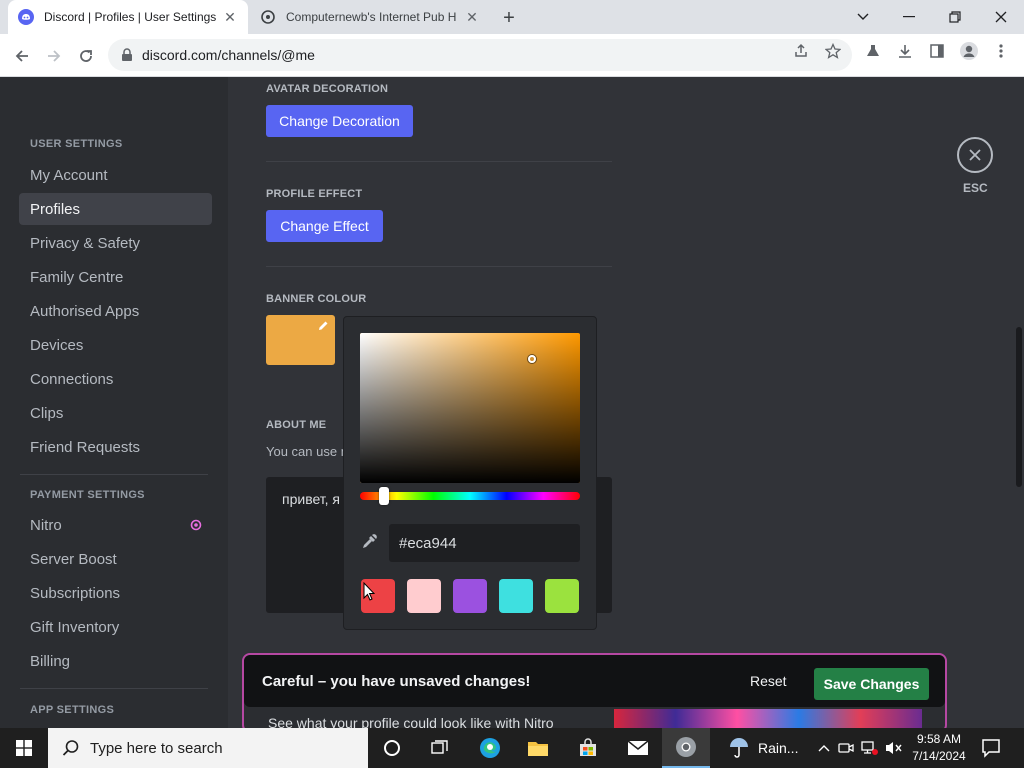 This screenshot has width=1024, height=768. What do you see at coordinates (196, 525) in the screenshot?
I see `nitro-badge-icon` at bounding box center [196, 525].